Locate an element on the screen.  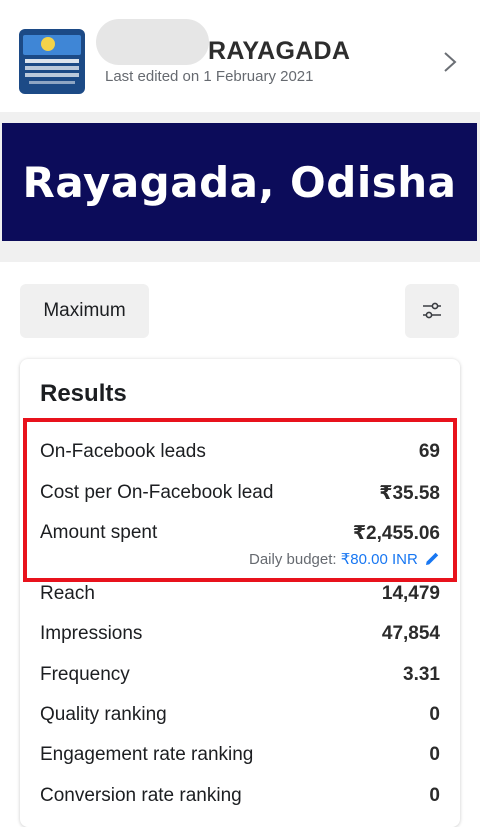
filter-button is located at coordinates (432, 311).